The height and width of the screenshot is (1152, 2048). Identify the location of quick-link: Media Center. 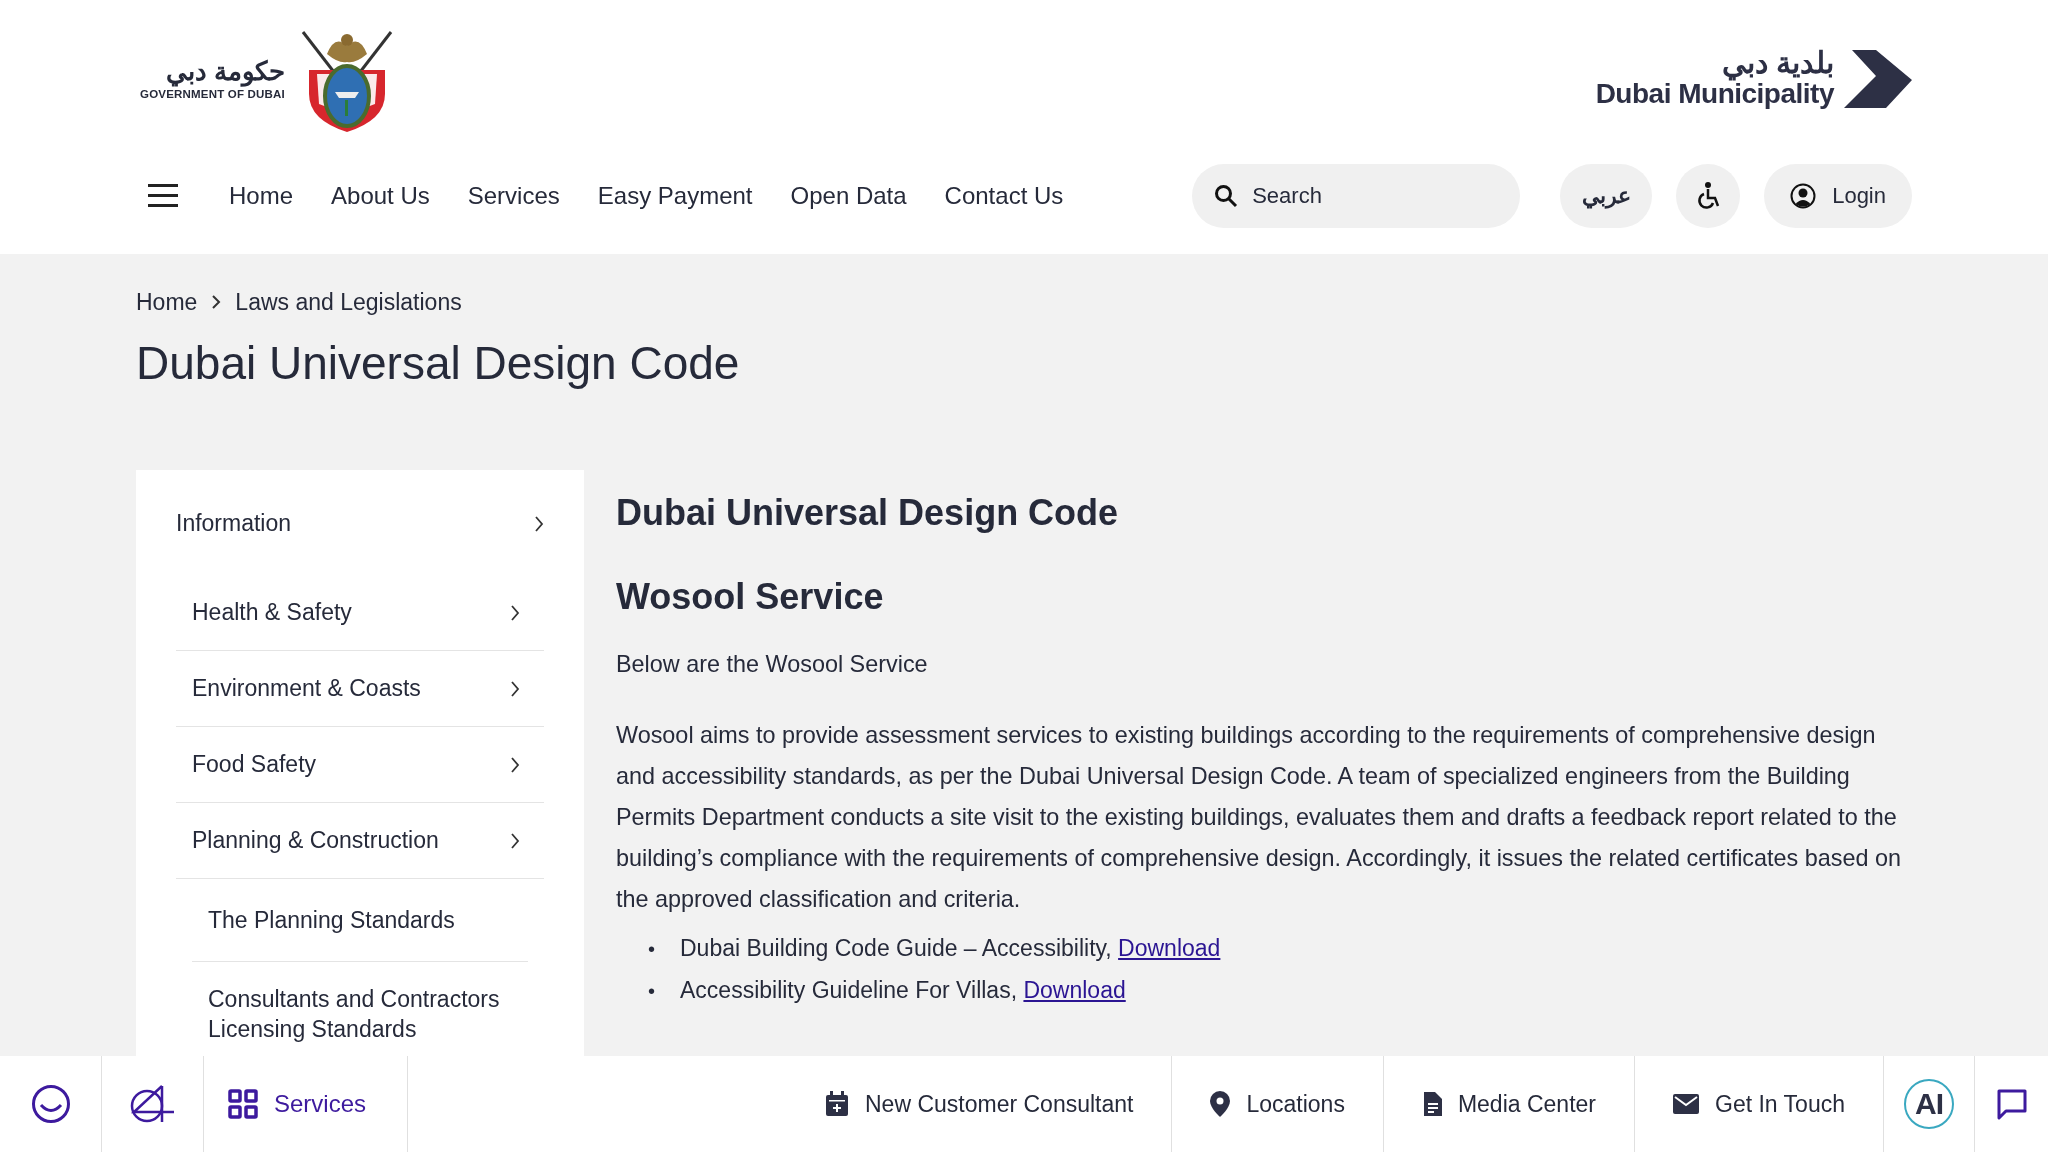
(1509, 1104).